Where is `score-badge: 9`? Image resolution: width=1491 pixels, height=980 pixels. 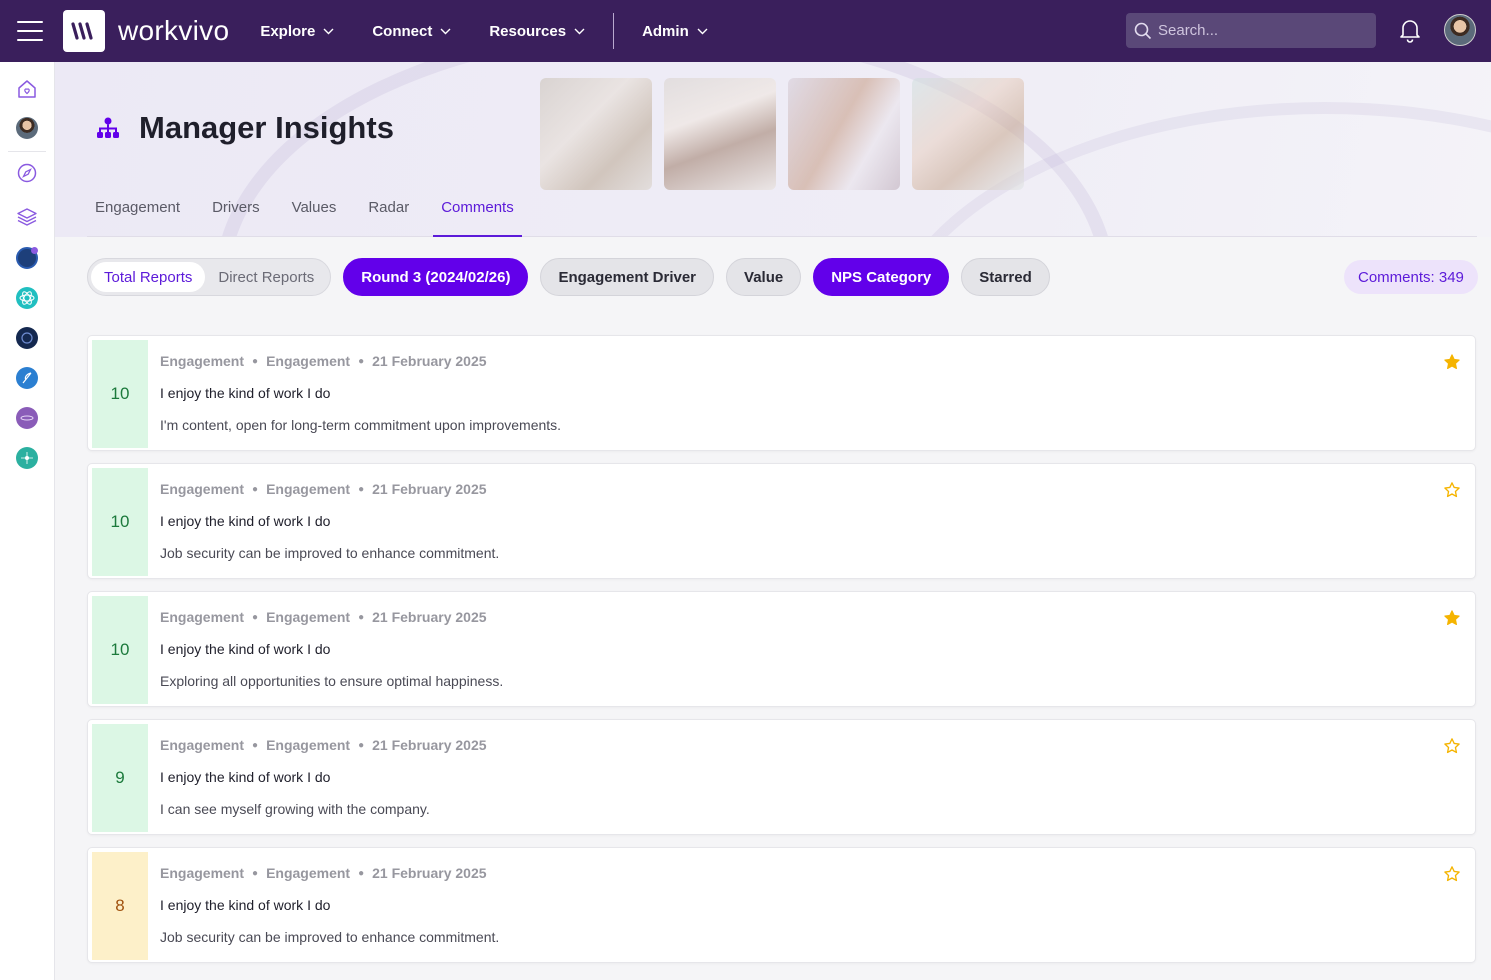
score-badge: 9 is located at coordinates (120, 778).